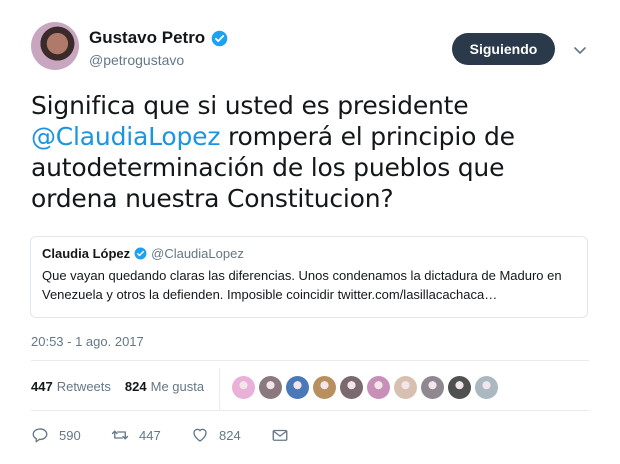  What do you see at coordinates (120, 435) in the screenshot?
I see `retweet-icon` at bounding box center [120, 435].